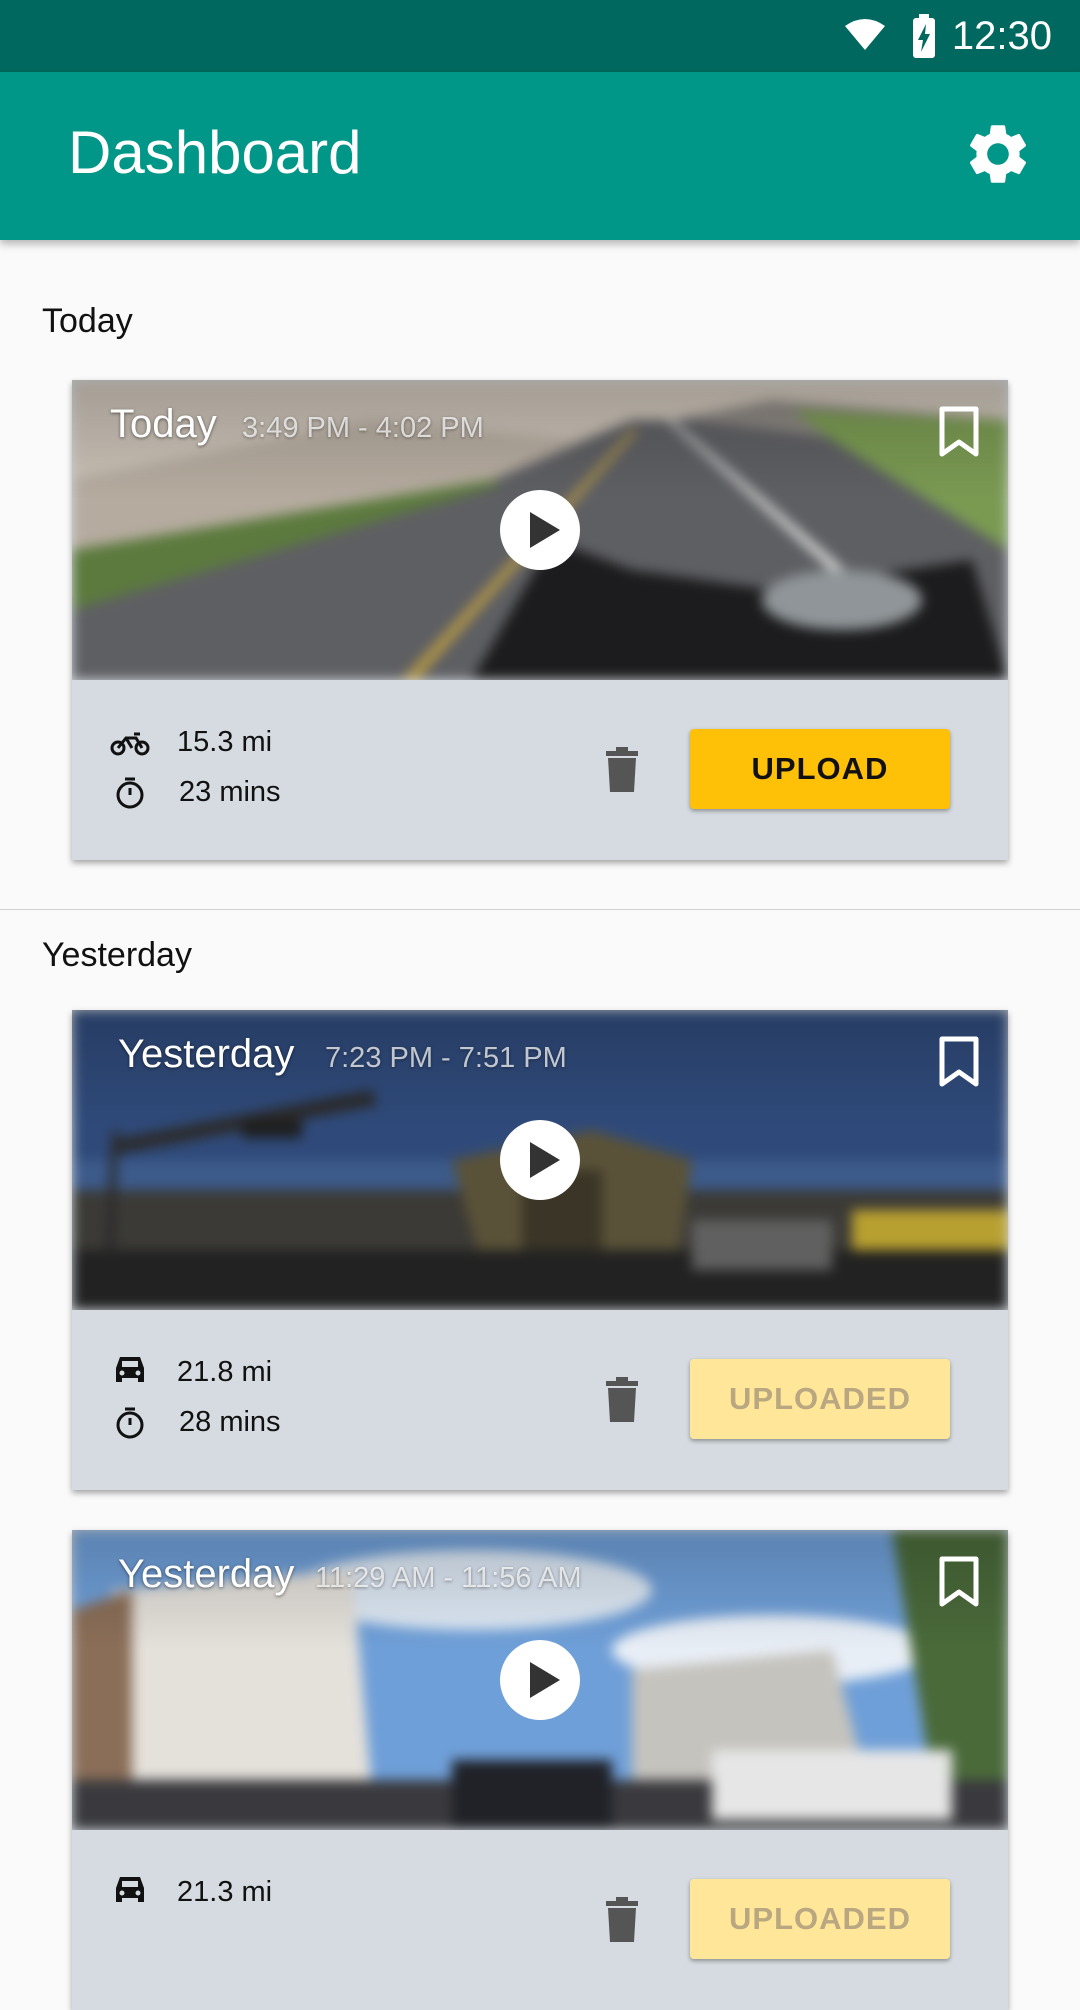 Image resolution: width=1080 pixels, height=2010 pixels. I want to click on status-time: 12:30, so click(1001, 36).